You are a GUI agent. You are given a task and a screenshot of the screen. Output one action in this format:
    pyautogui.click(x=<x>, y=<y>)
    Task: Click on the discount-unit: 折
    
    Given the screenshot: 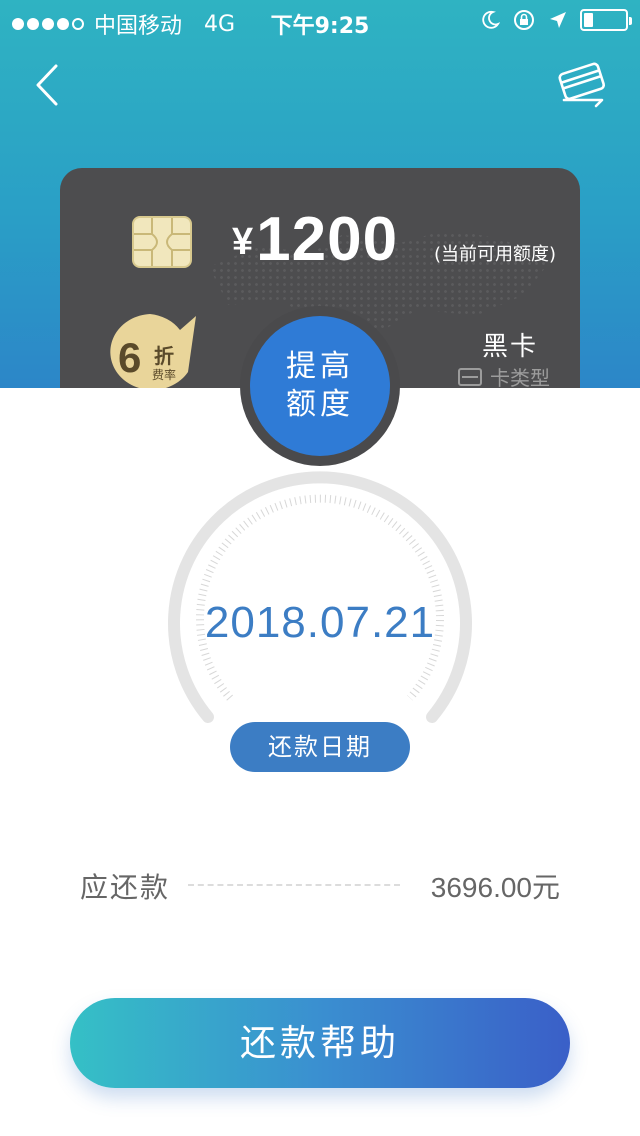 What is the action you would take?
    pyautogui.click(x=164, y=356)
    